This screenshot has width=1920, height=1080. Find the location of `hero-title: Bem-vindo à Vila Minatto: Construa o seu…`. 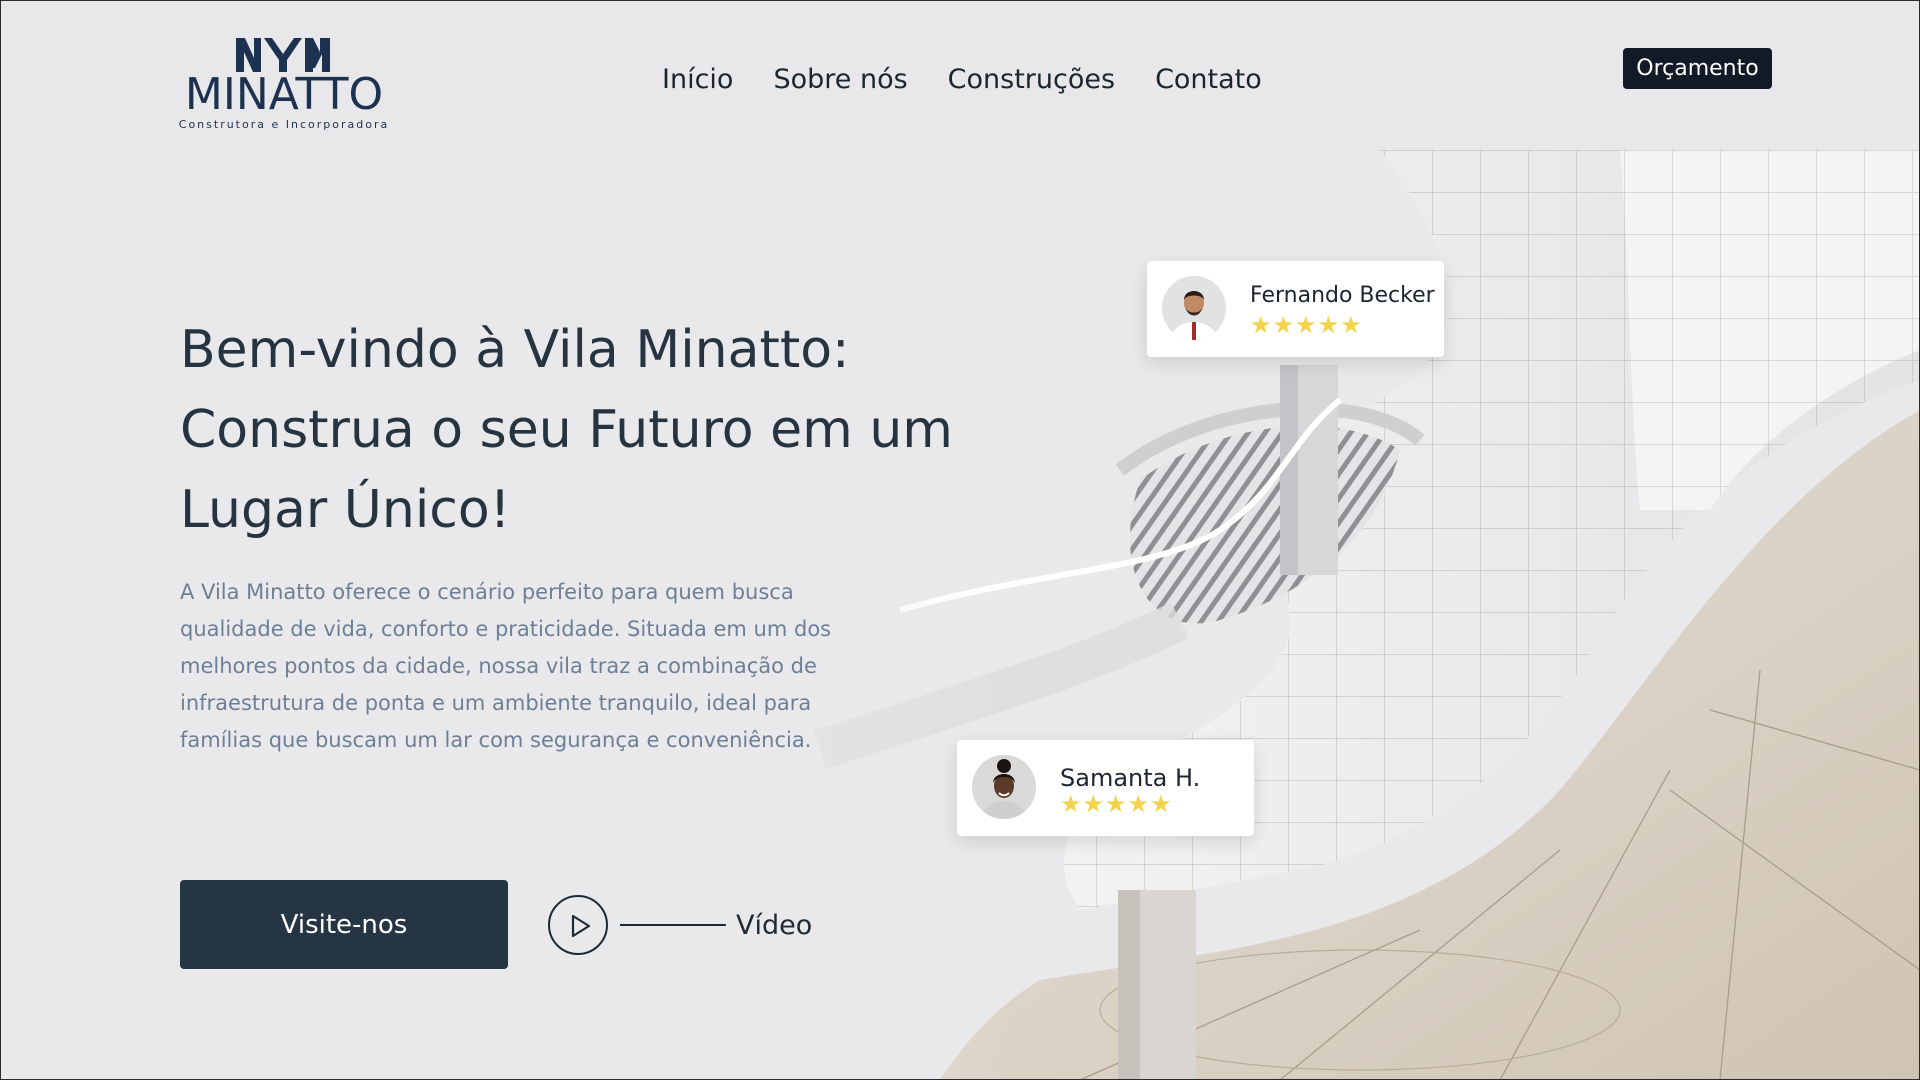

hero-title: Bem-vindo à Vila Minatto: Construa o seu… is located at coordinates (595, 430).